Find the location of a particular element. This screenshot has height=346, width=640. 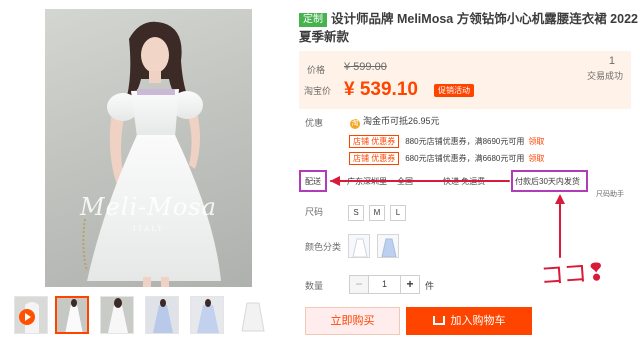

arrow-head-left-icon is located at coordinates (335, 181).